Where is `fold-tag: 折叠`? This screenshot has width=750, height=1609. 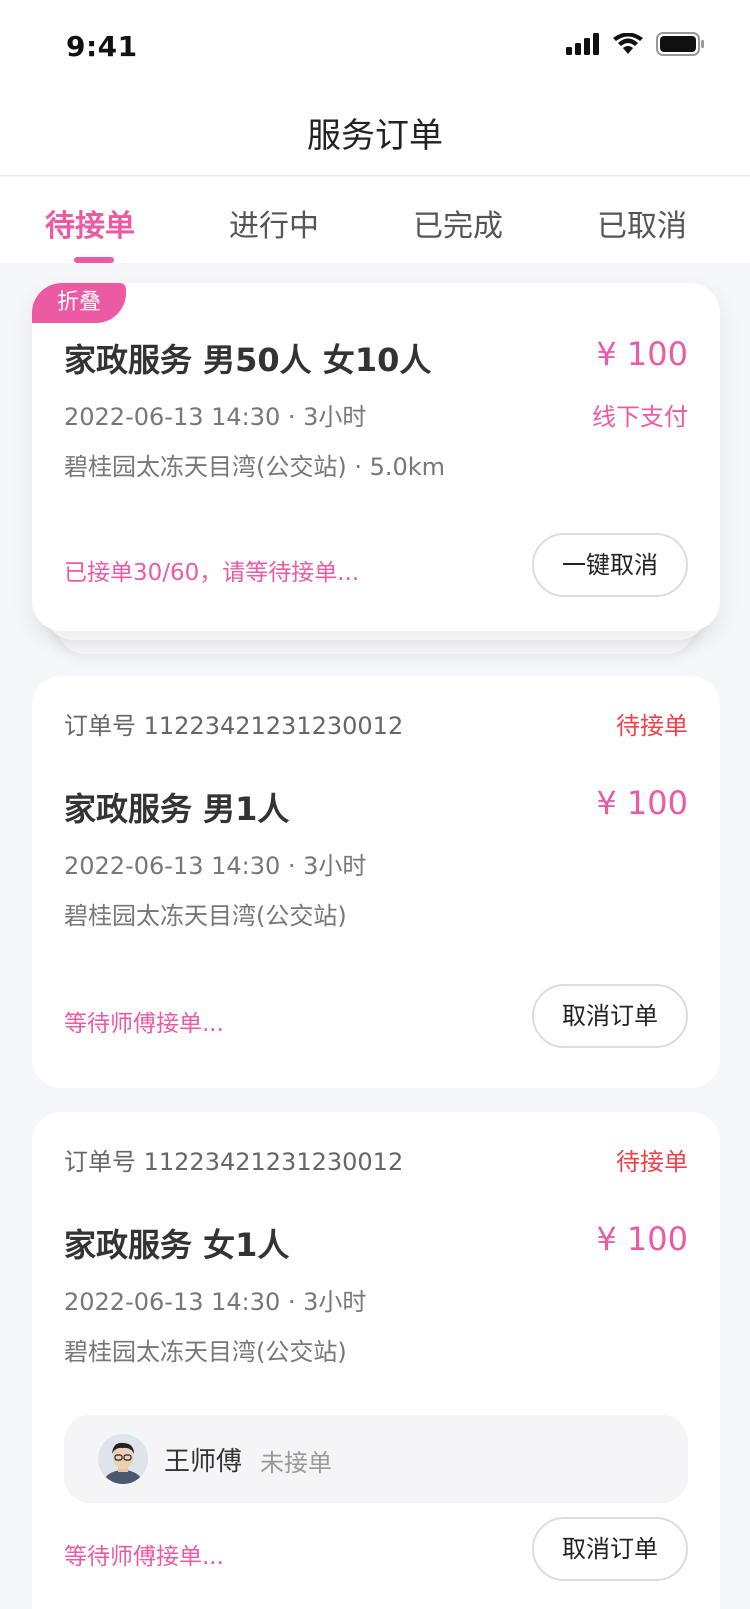
fold-tag: 折叠 is located at coordinates (79, 303).